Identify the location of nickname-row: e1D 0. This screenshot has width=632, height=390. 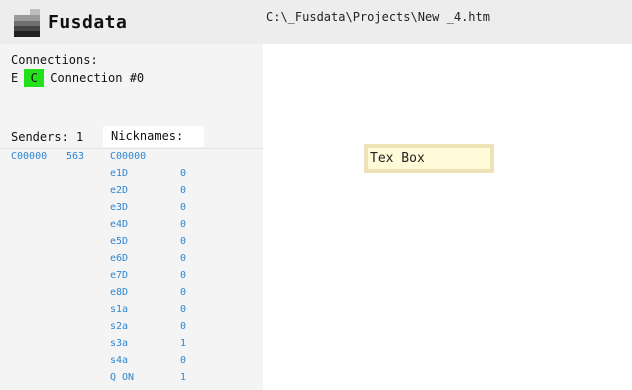
(170, 176).